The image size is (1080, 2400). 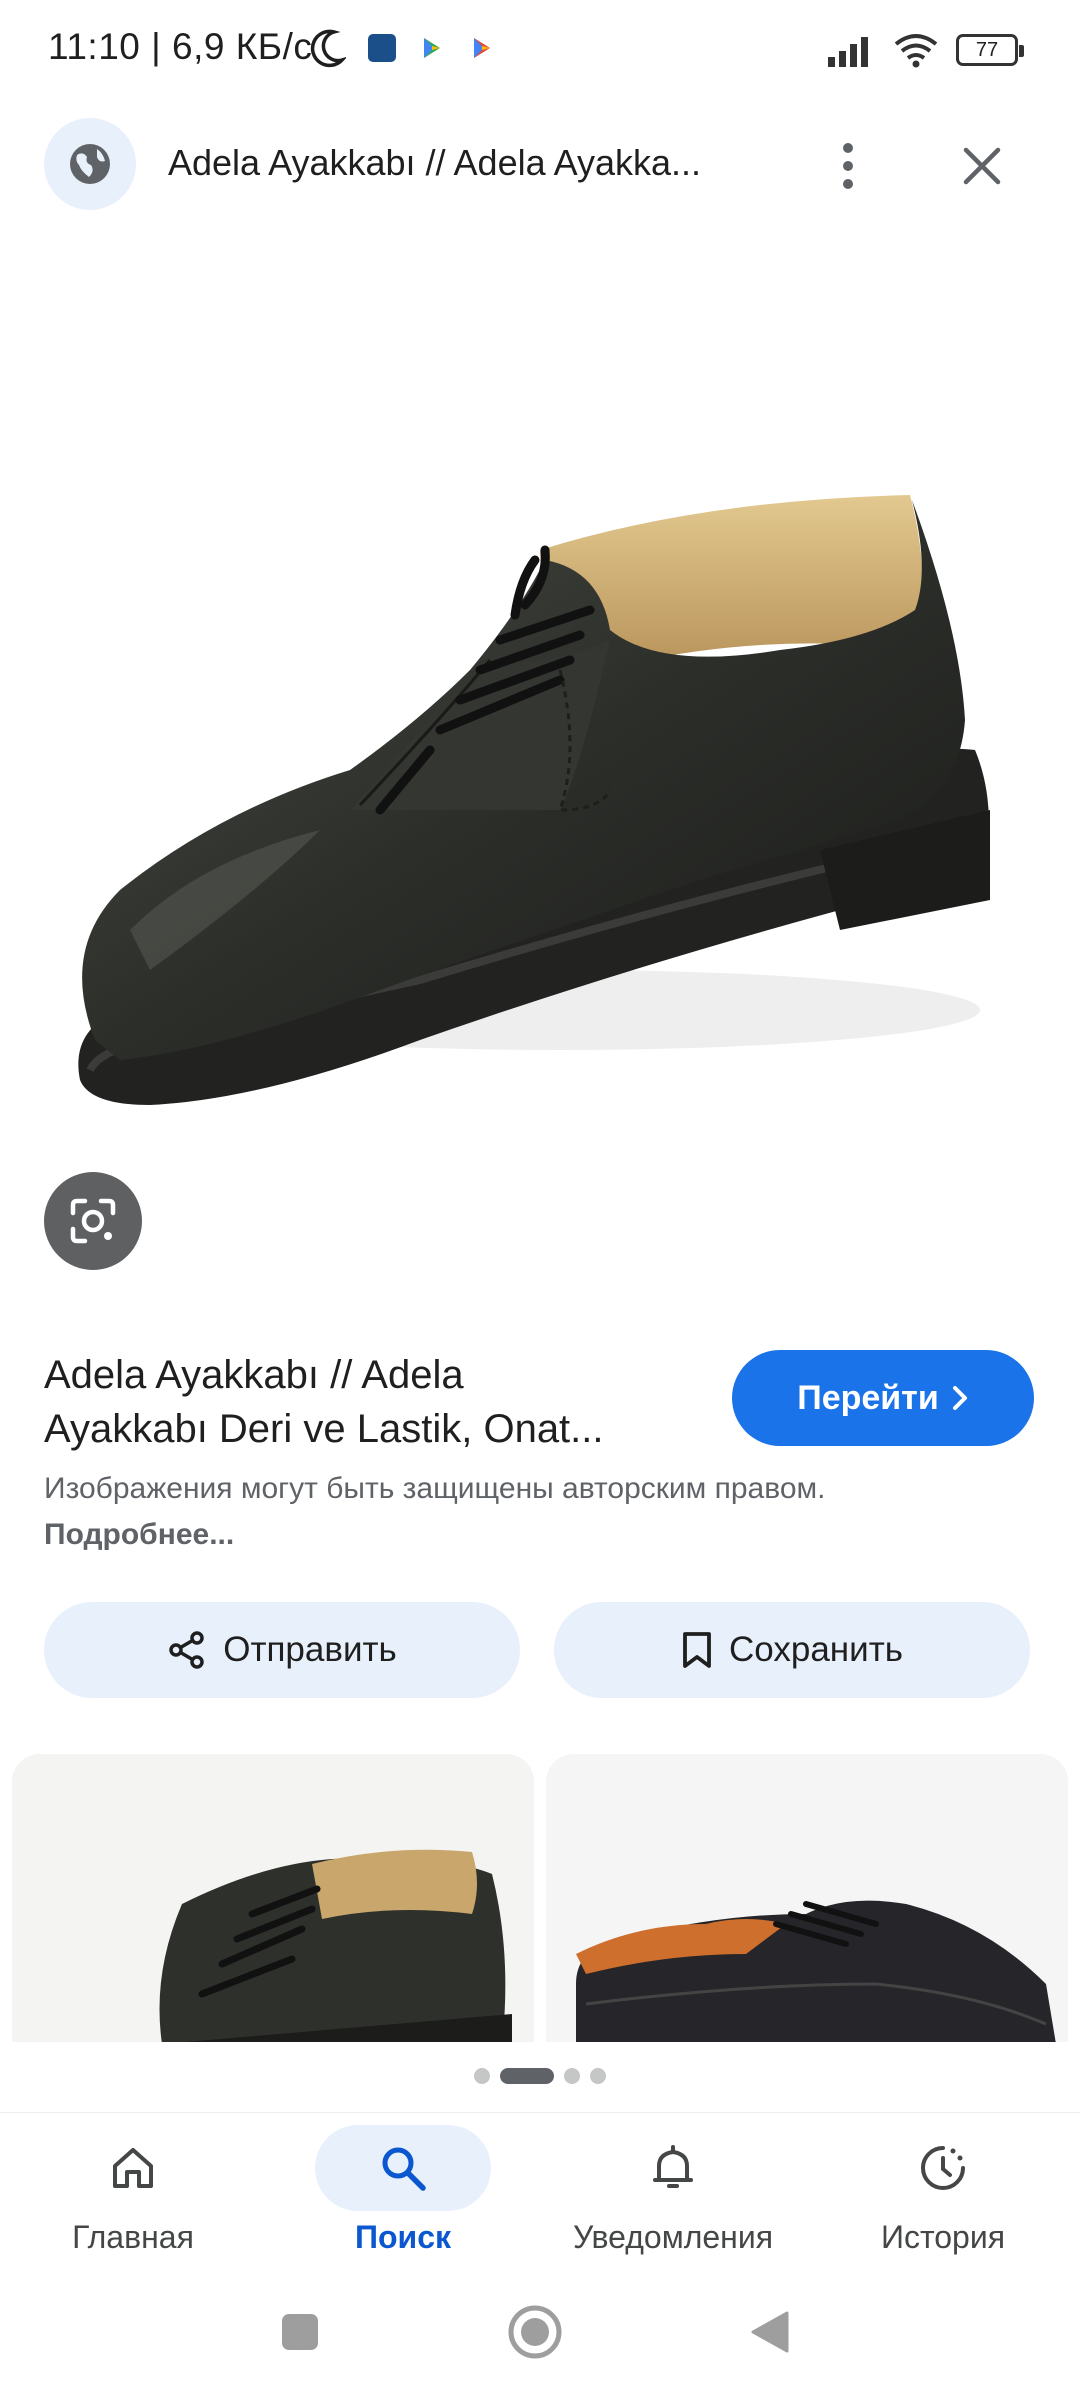 I want to click on globe-icon, so click(x=90, y=164).